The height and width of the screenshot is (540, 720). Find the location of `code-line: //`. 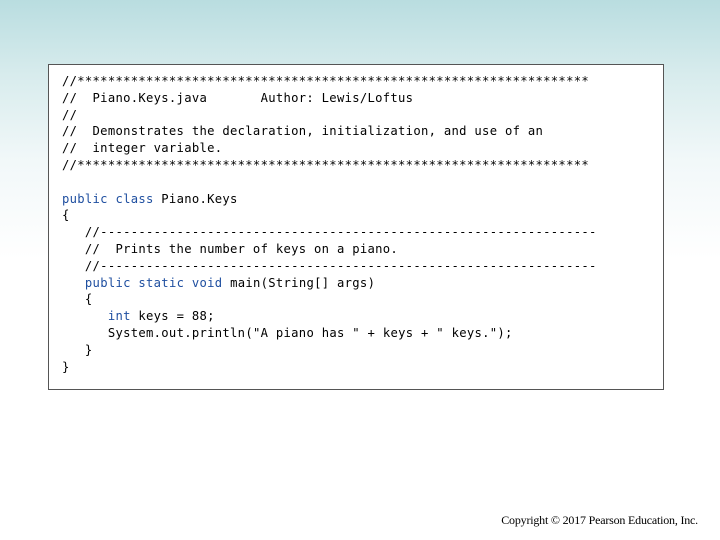

code-line: // is located at coordinates (70, 114).